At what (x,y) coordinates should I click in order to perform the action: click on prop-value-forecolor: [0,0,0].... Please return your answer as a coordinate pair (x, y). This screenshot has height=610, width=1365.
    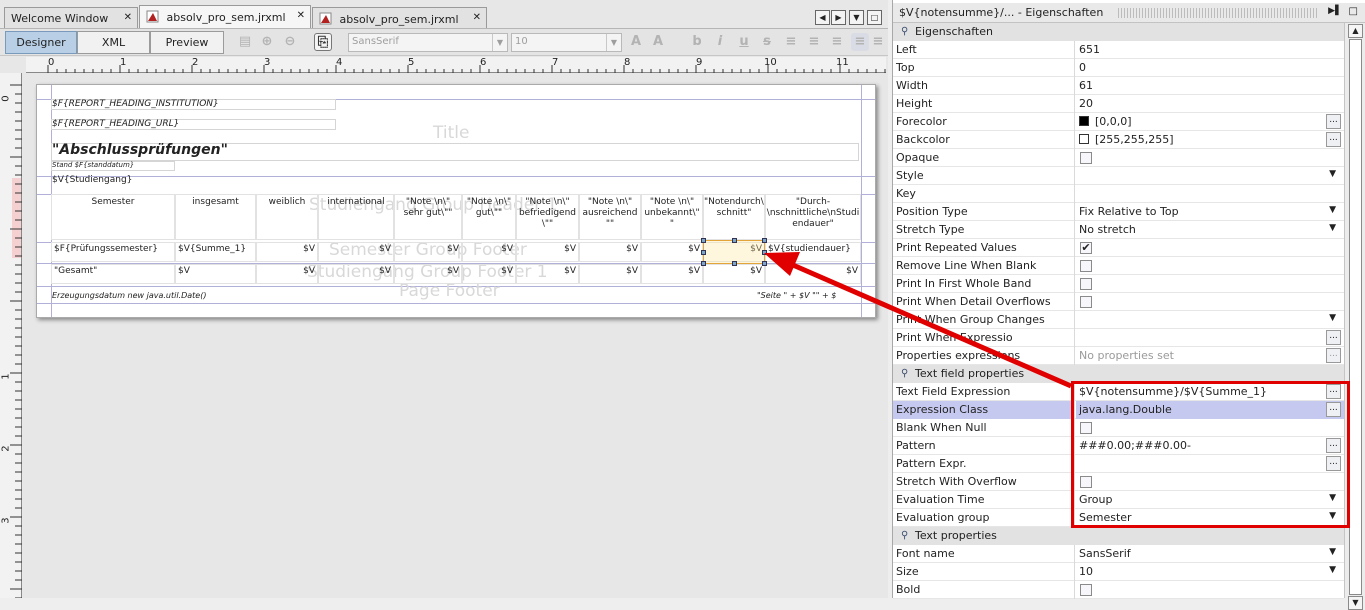
    Looking at the image, I should click on (1210, 122).